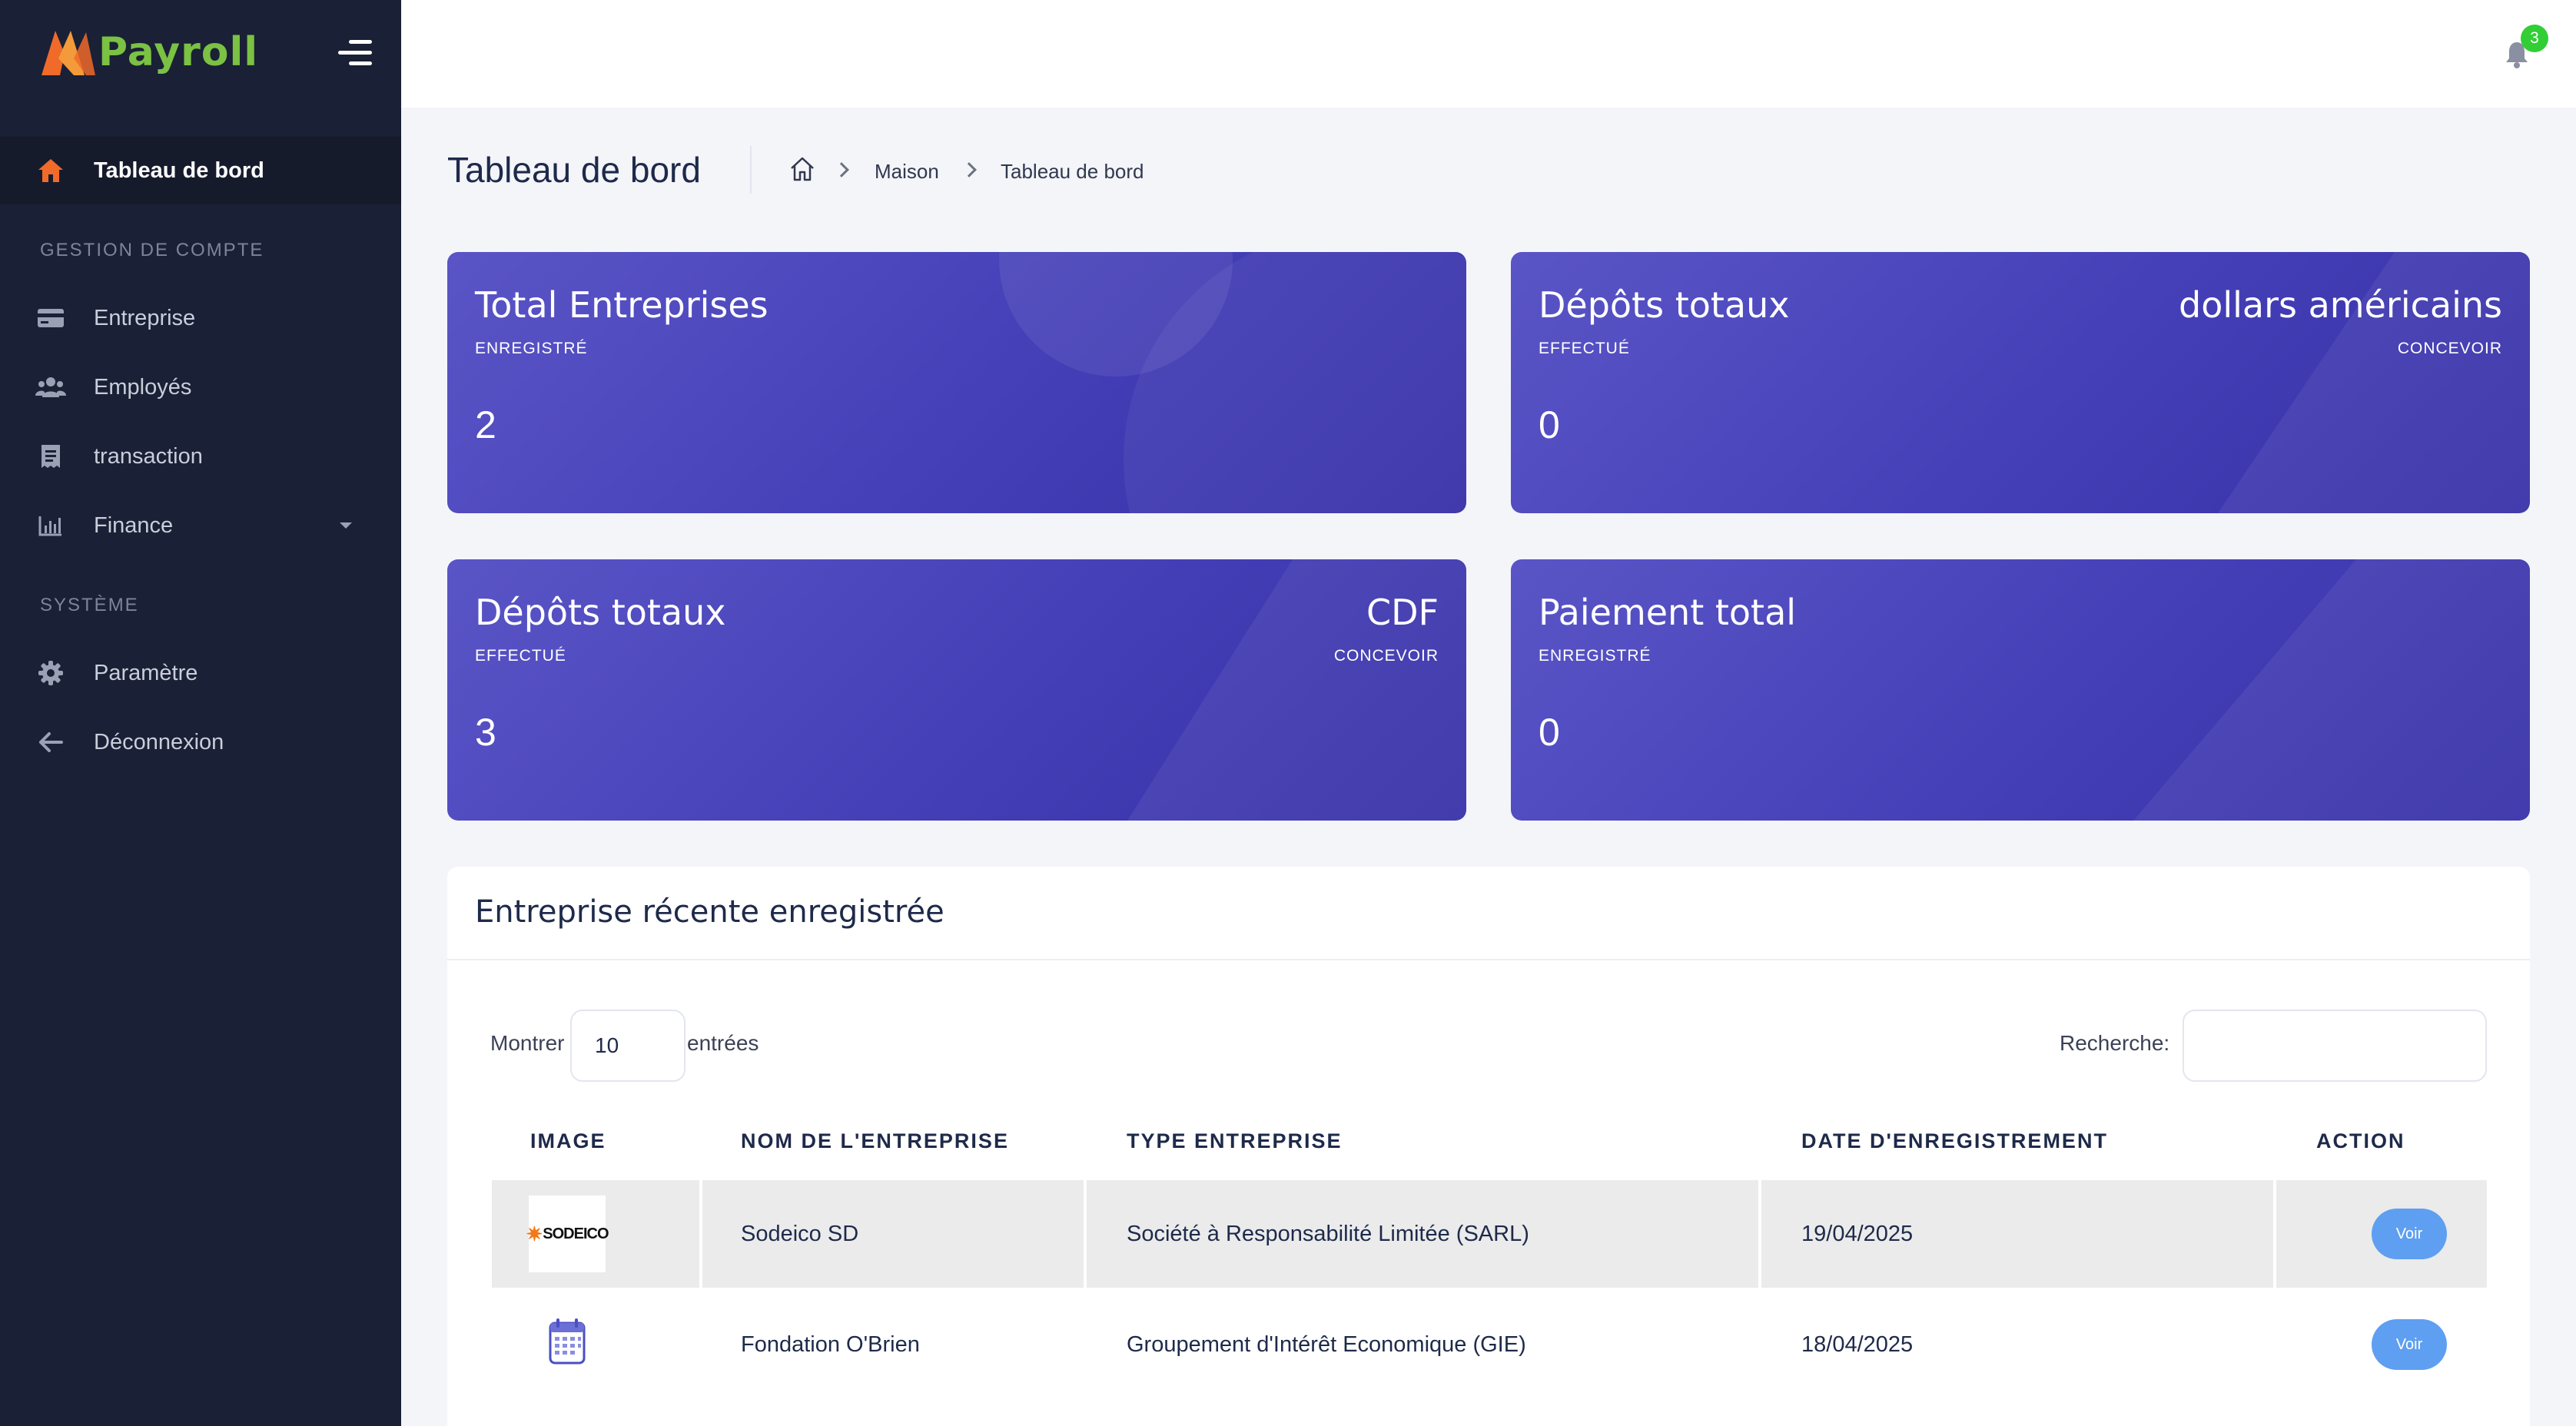 This screenshot has width=2576, height=1426. Describe the element at coordinates (574, 170) in the screenshot. I see `page-title: Tableau de bord` at that location.